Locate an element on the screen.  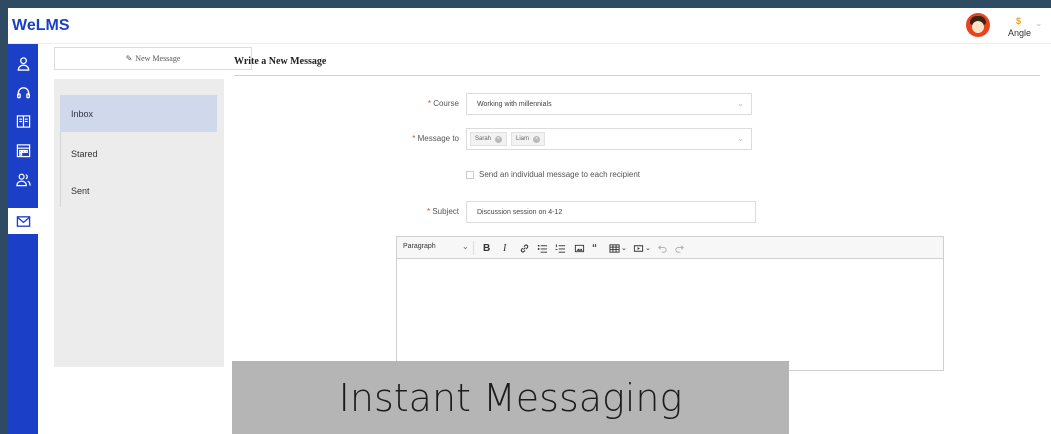
course-value: Working with millennials is located at coordinates (514, 104).